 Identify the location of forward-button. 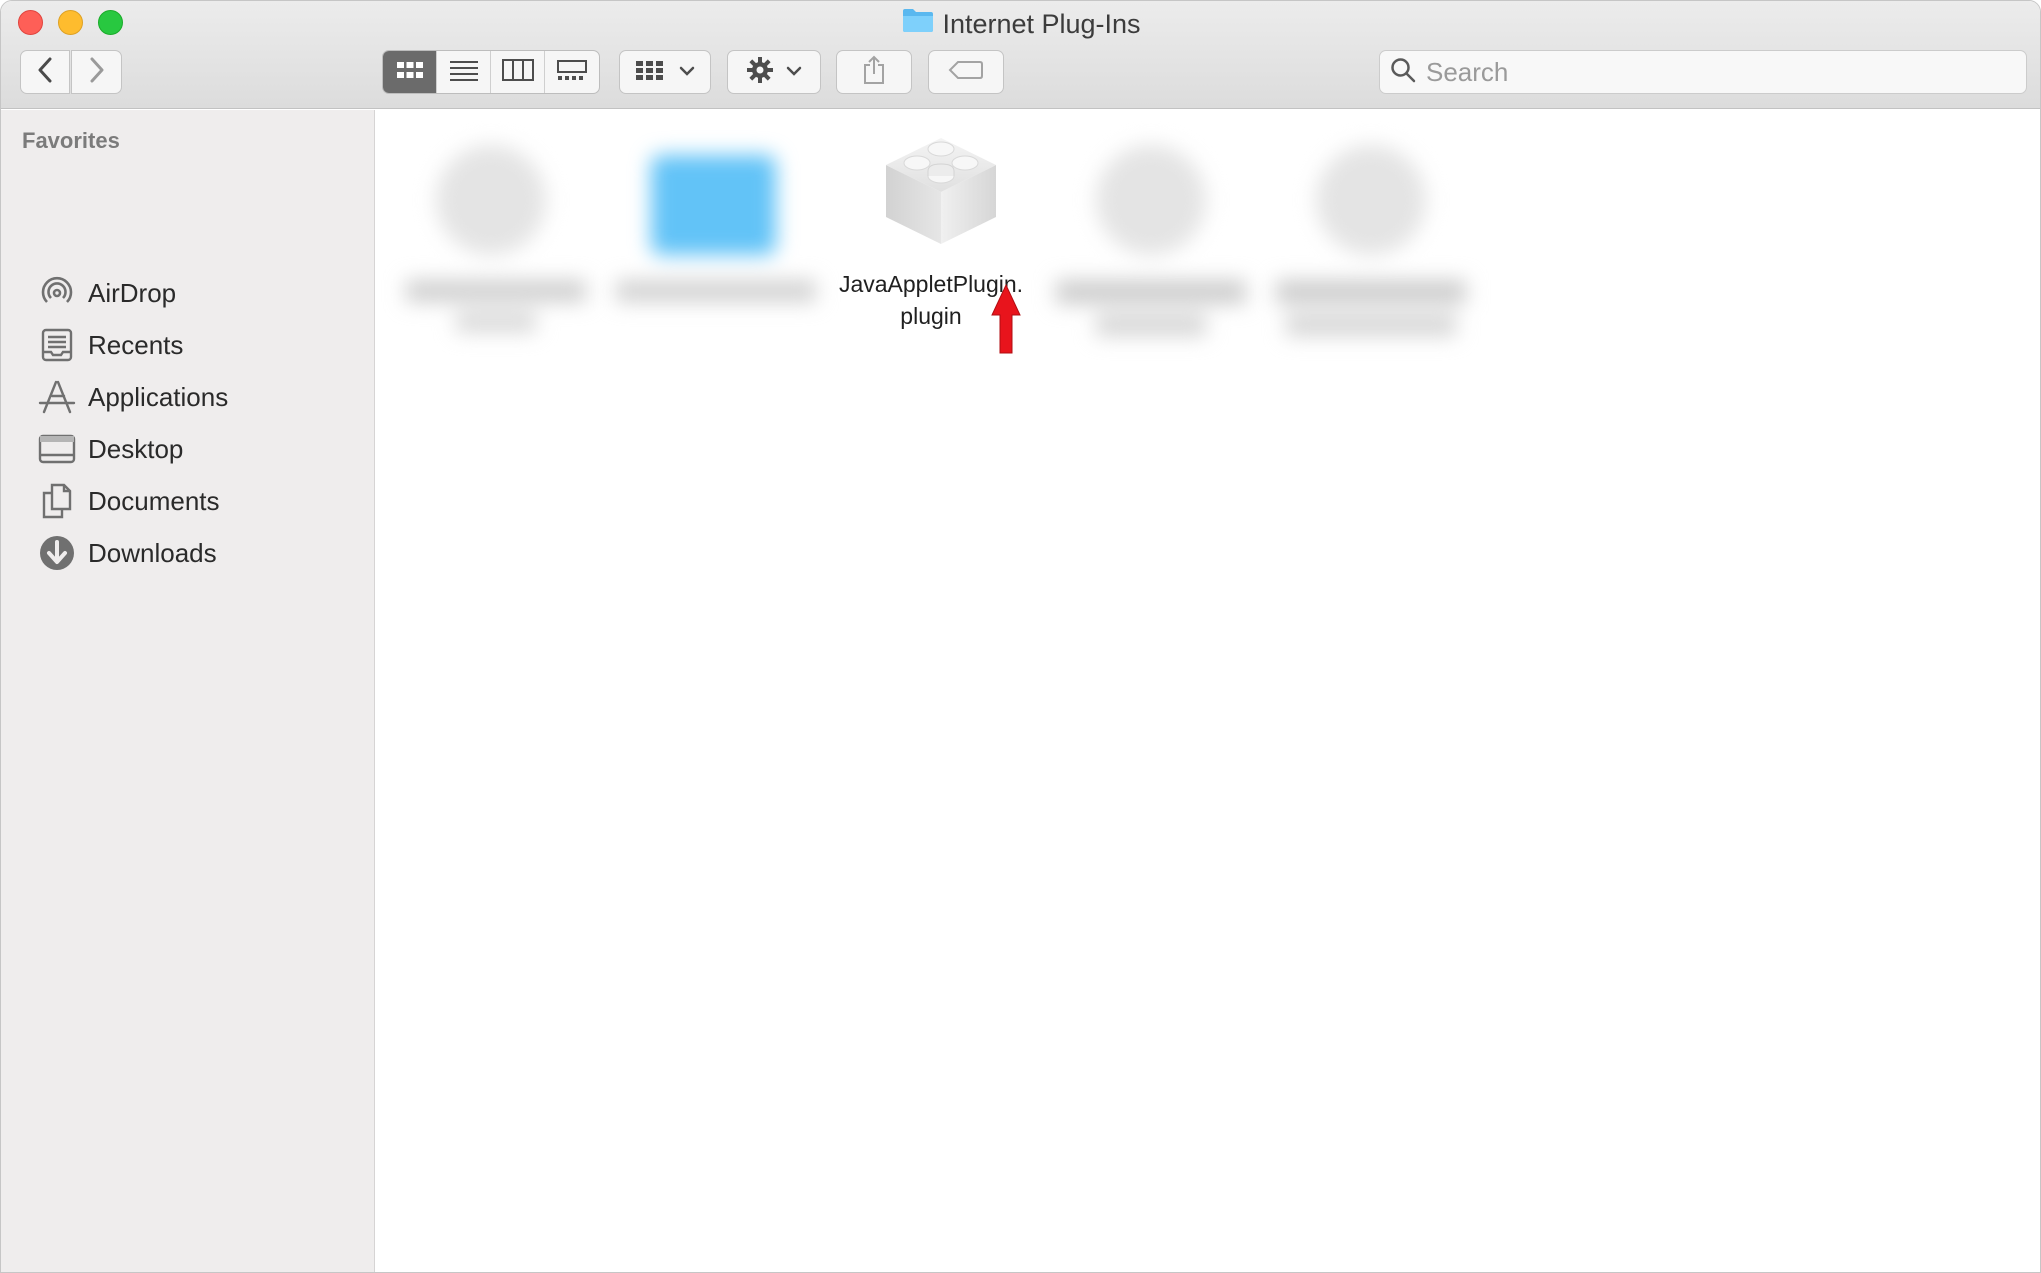
(96, 72).